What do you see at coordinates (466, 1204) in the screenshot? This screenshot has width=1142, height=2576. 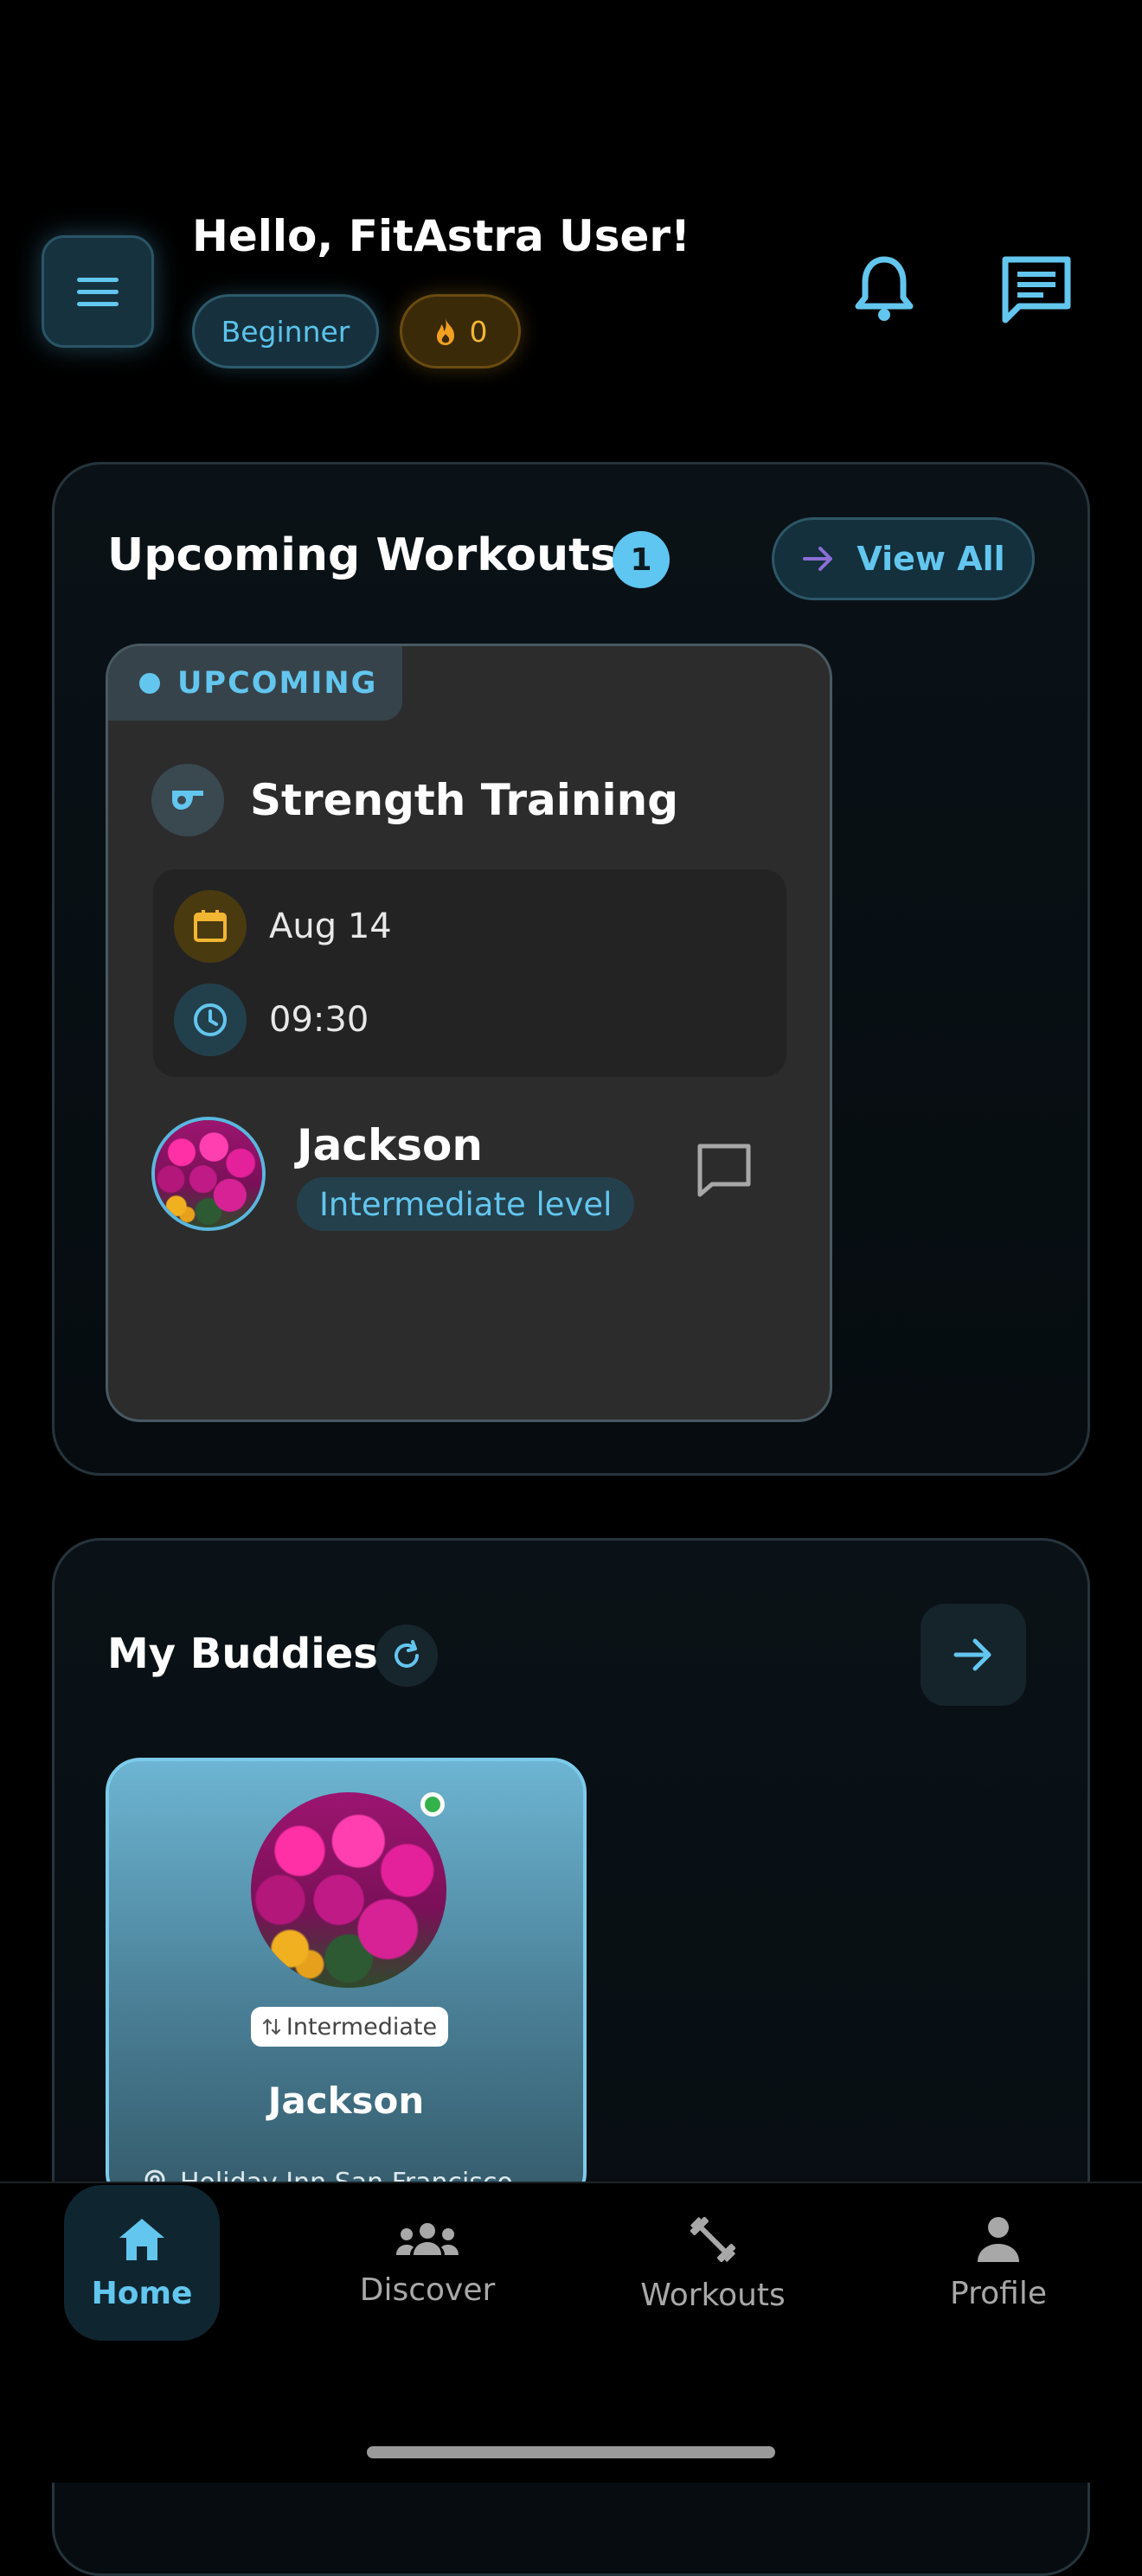 I see `partner-level-chip: Intermediate level` at bounding box center [466, 1204].